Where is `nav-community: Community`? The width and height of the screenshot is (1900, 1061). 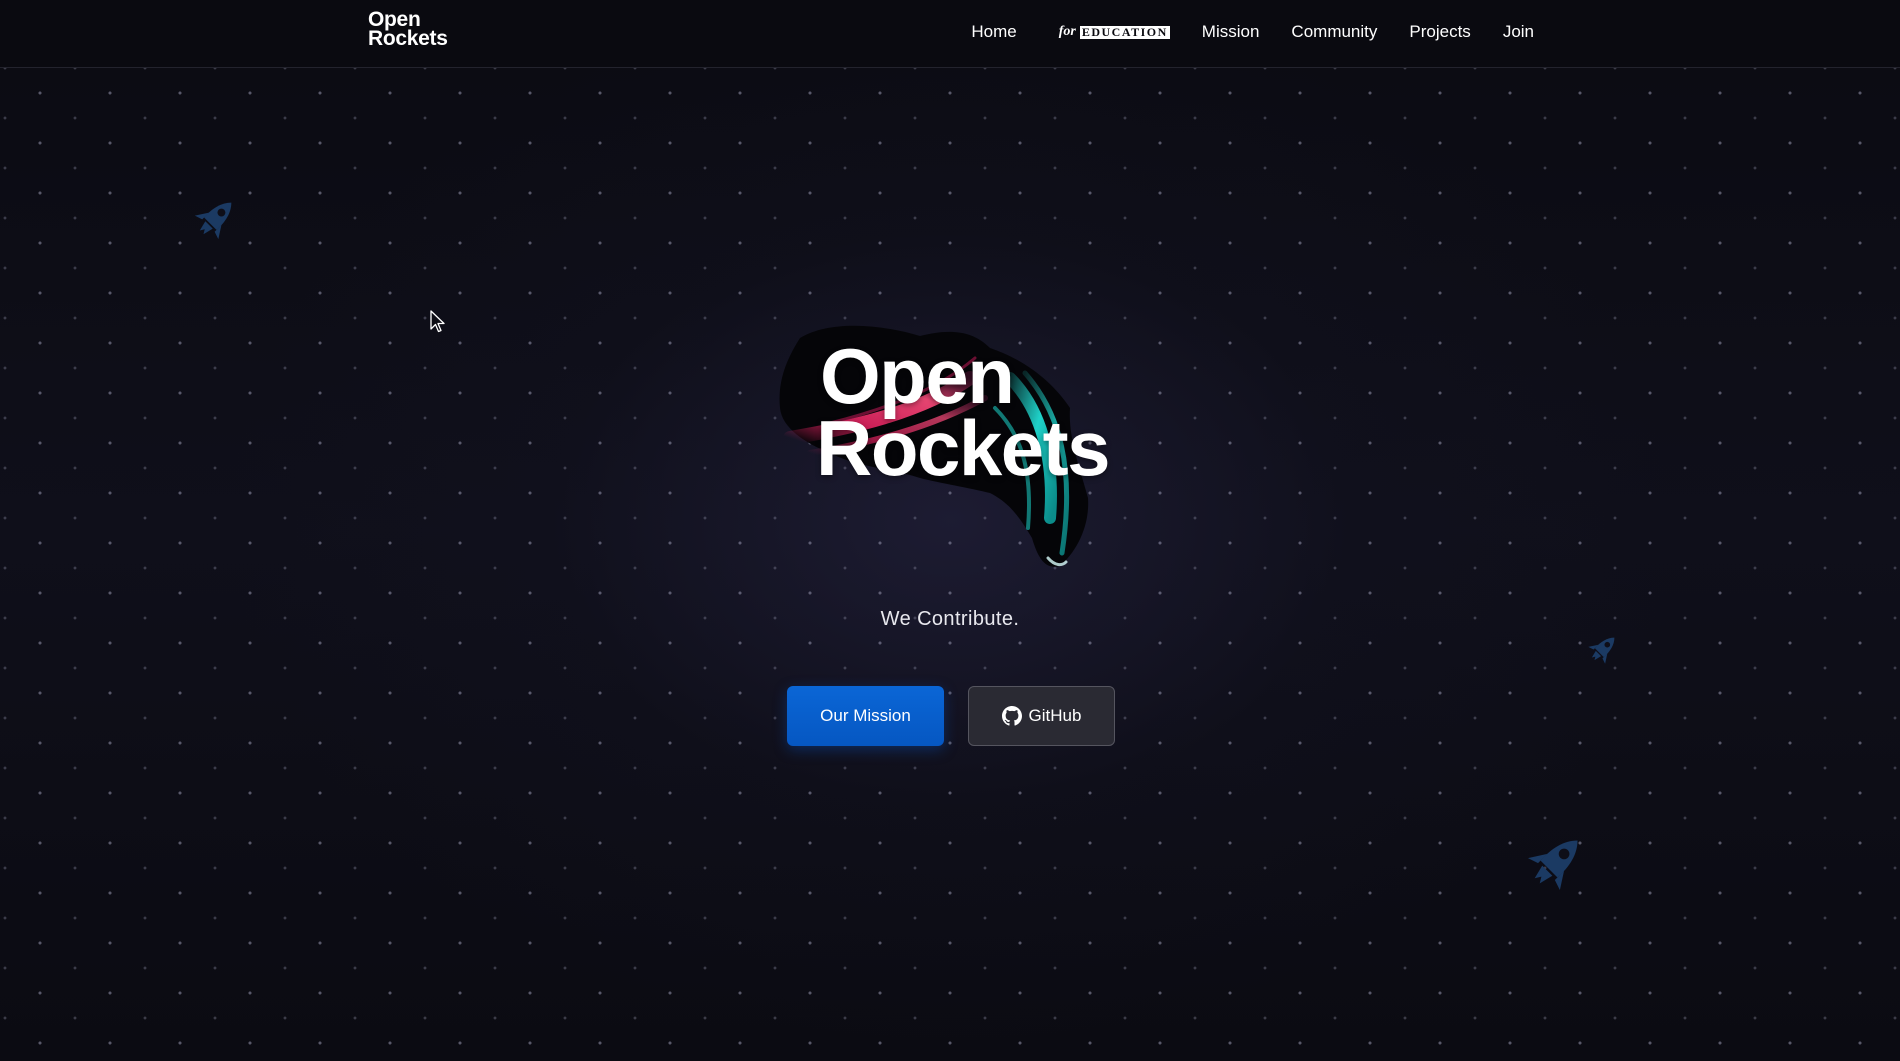 nav-community: Community is located at coordinates (1334, 32).